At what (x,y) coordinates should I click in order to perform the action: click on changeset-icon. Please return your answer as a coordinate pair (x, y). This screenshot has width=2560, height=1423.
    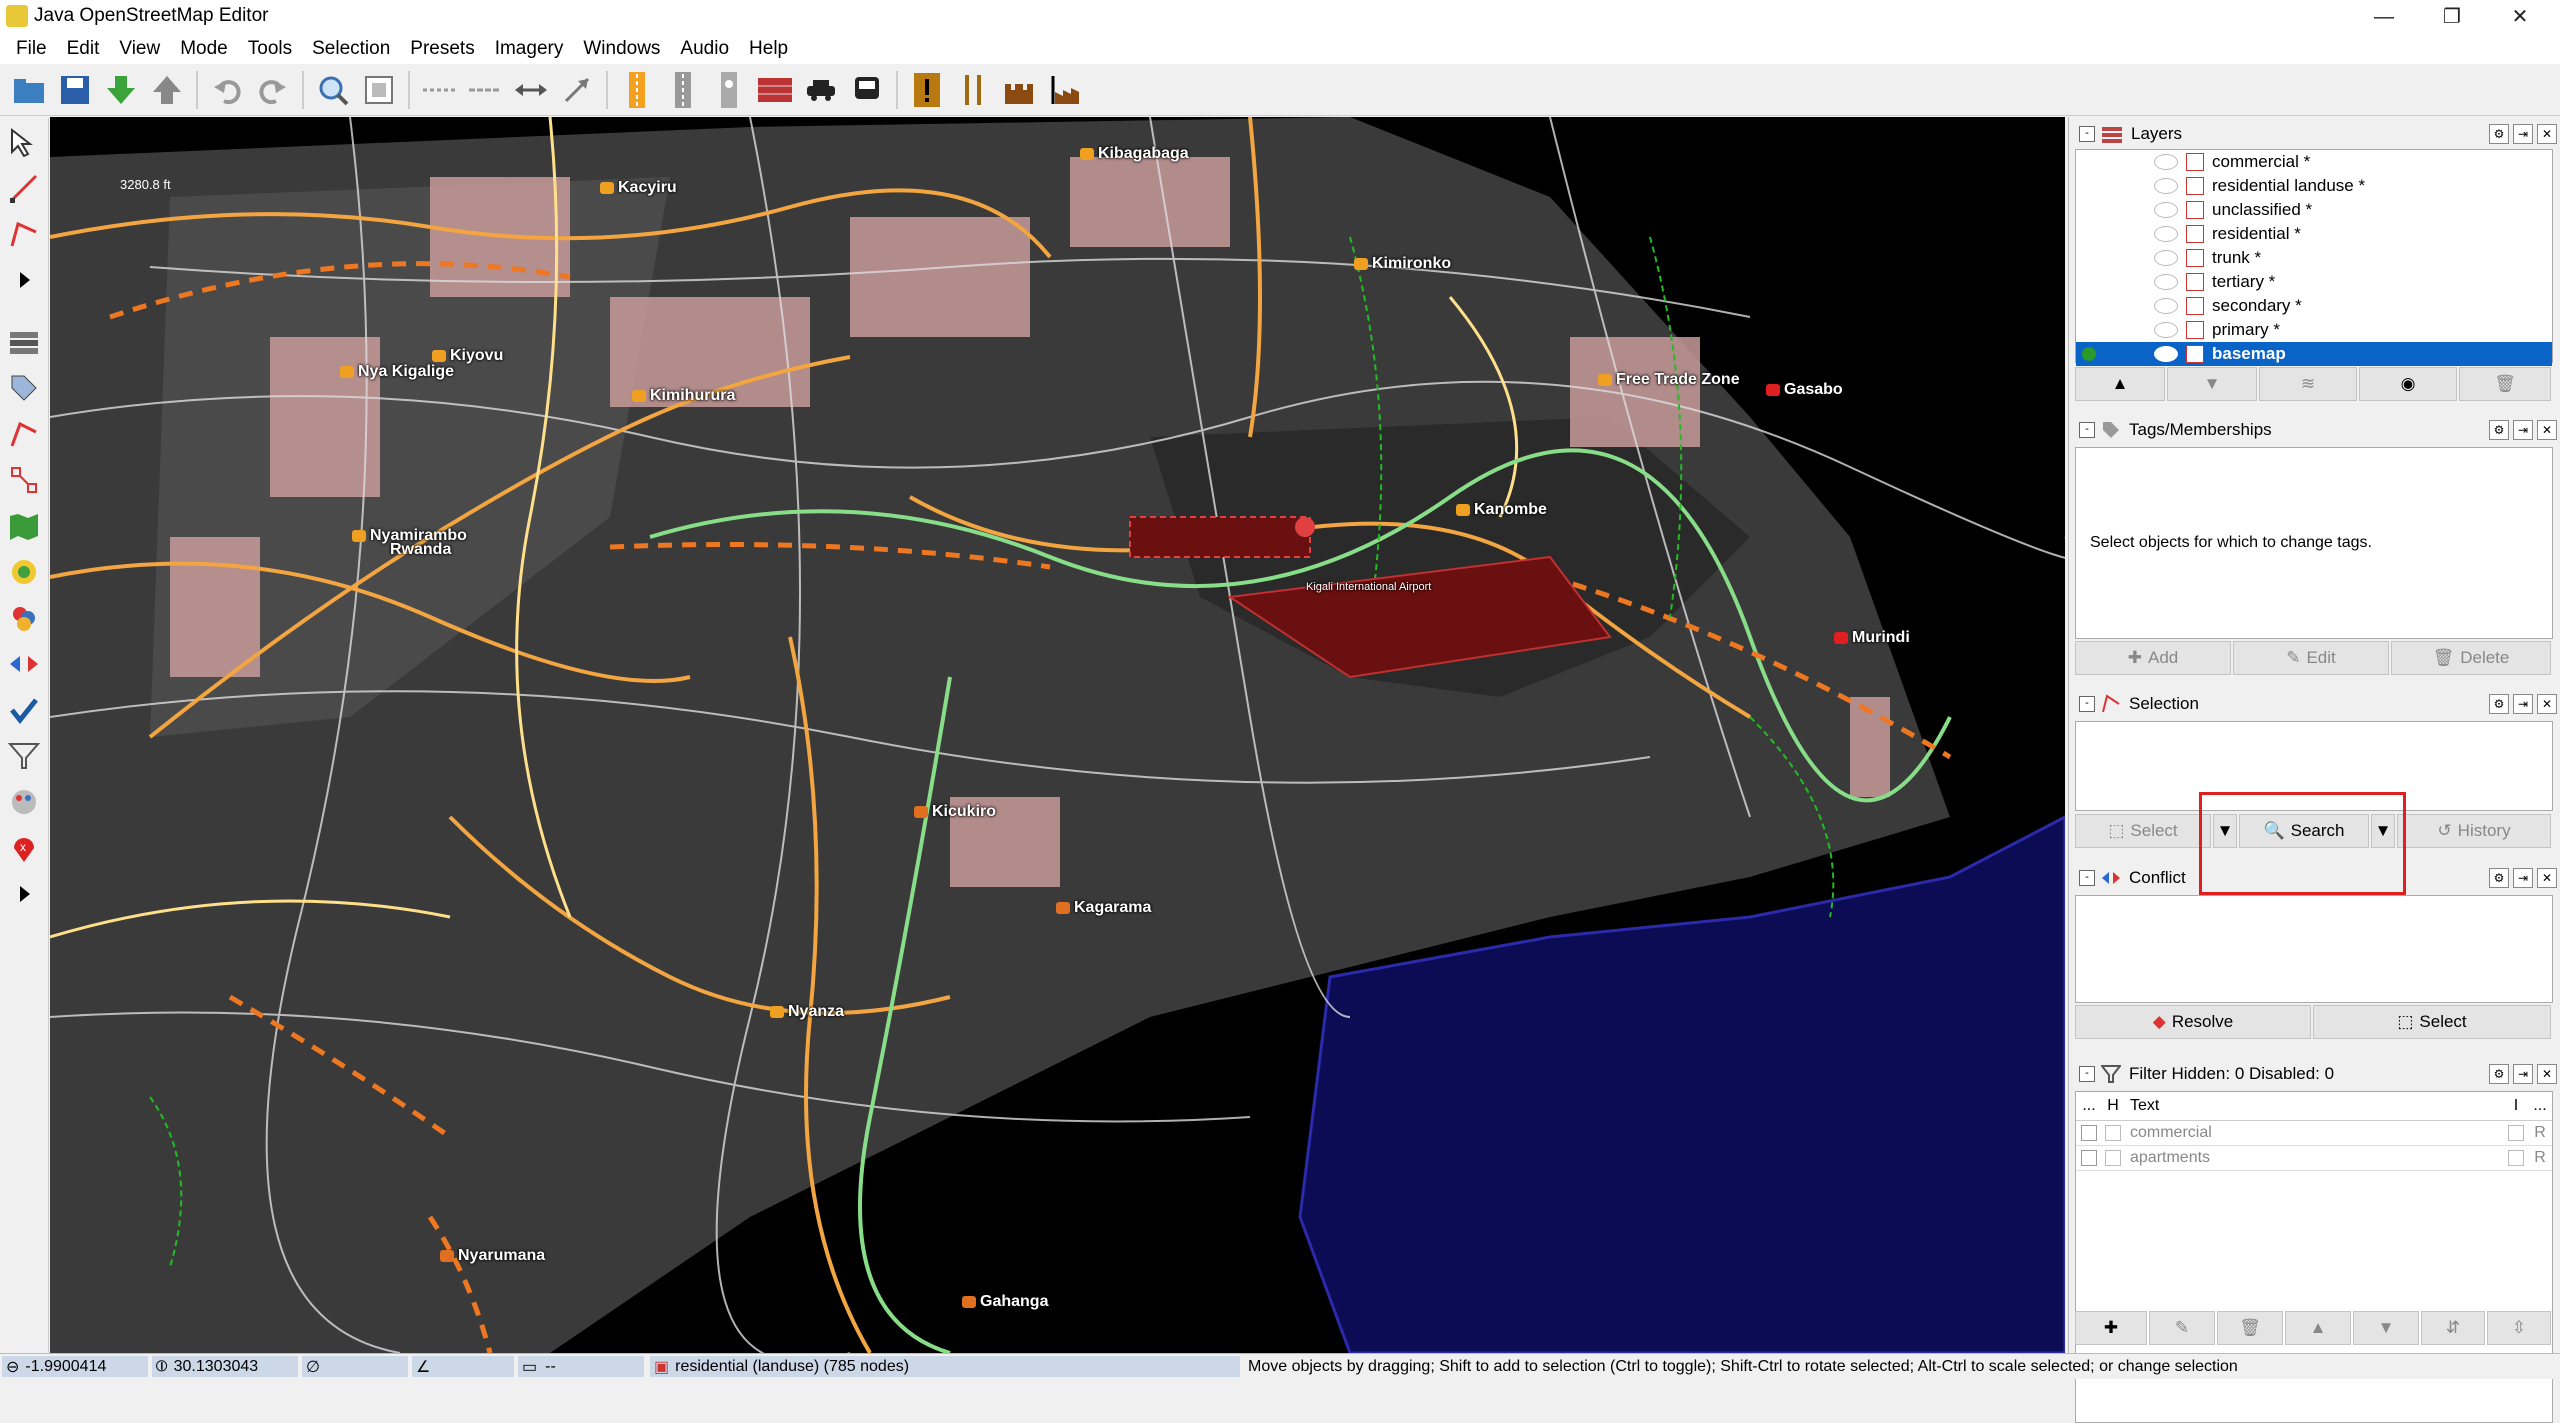
    Looking at the image, I should click on (24, 572).